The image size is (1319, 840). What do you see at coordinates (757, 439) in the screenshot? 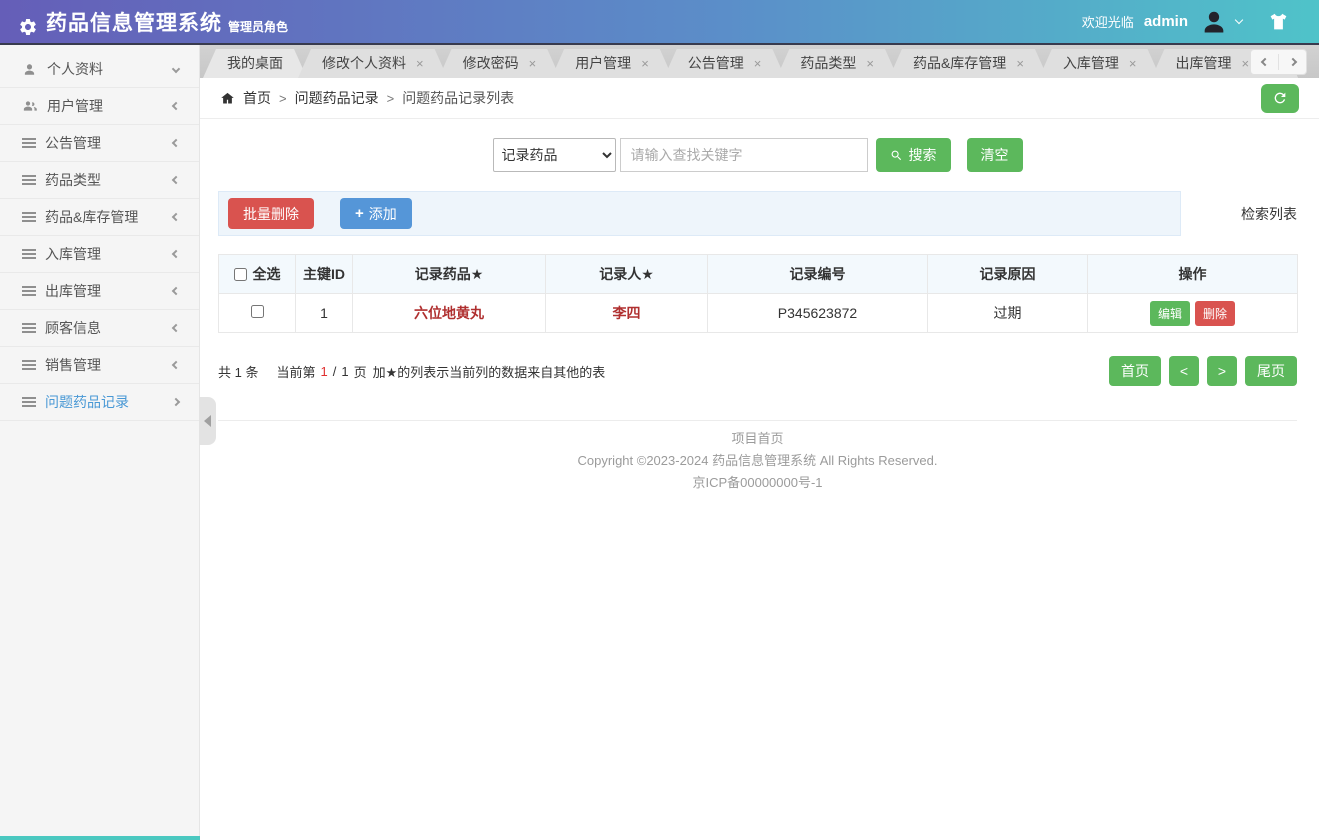
I see `footer-home-link: 项目首页` at bounding box center [757, 439].